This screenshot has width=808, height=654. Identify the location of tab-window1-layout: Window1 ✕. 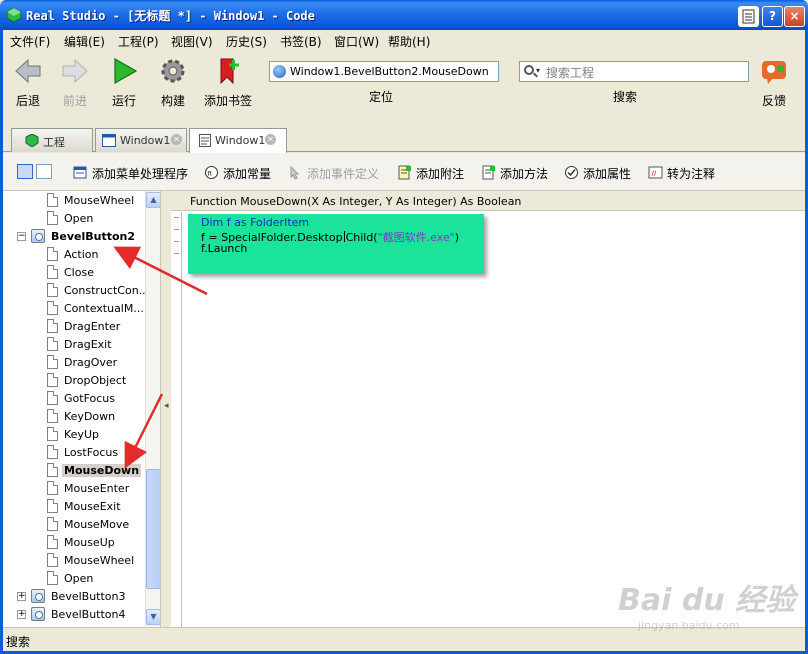
(141, 140).